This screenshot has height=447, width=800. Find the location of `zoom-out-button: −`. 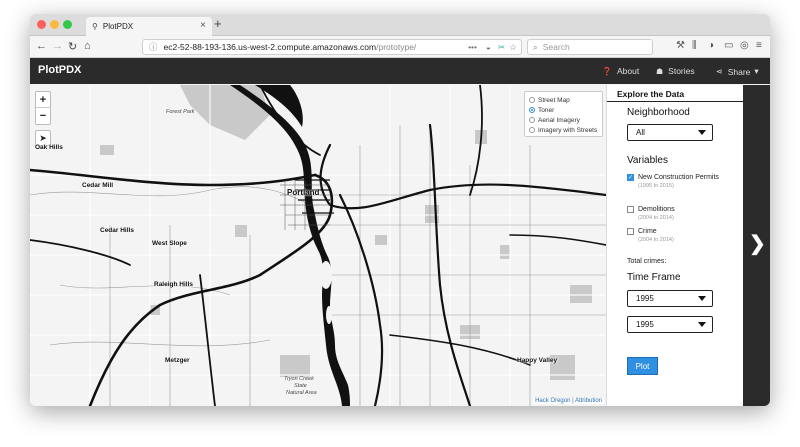

zoom-out-button: − is located at coordinates (43, 116).